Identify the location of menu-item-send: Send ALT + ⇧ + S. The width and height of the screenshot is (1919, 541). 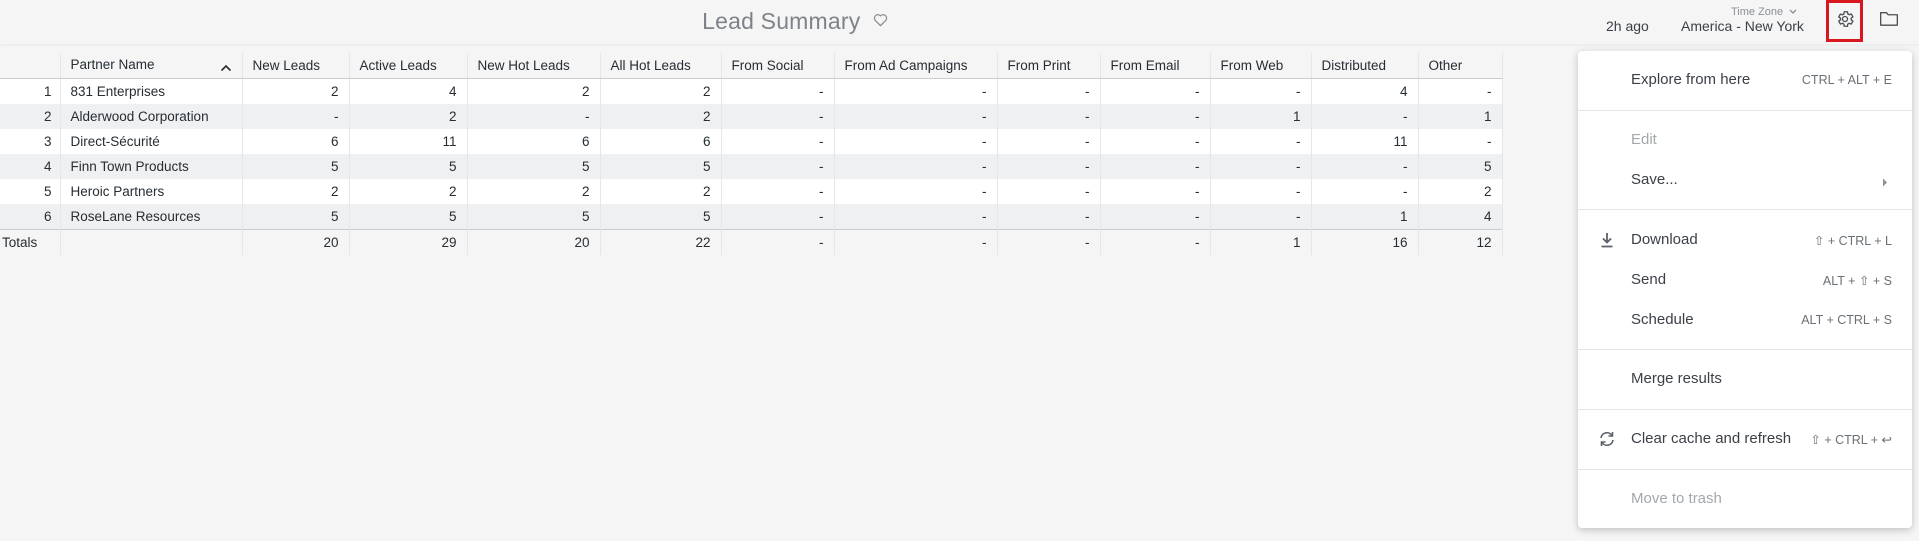
(1745, 280).